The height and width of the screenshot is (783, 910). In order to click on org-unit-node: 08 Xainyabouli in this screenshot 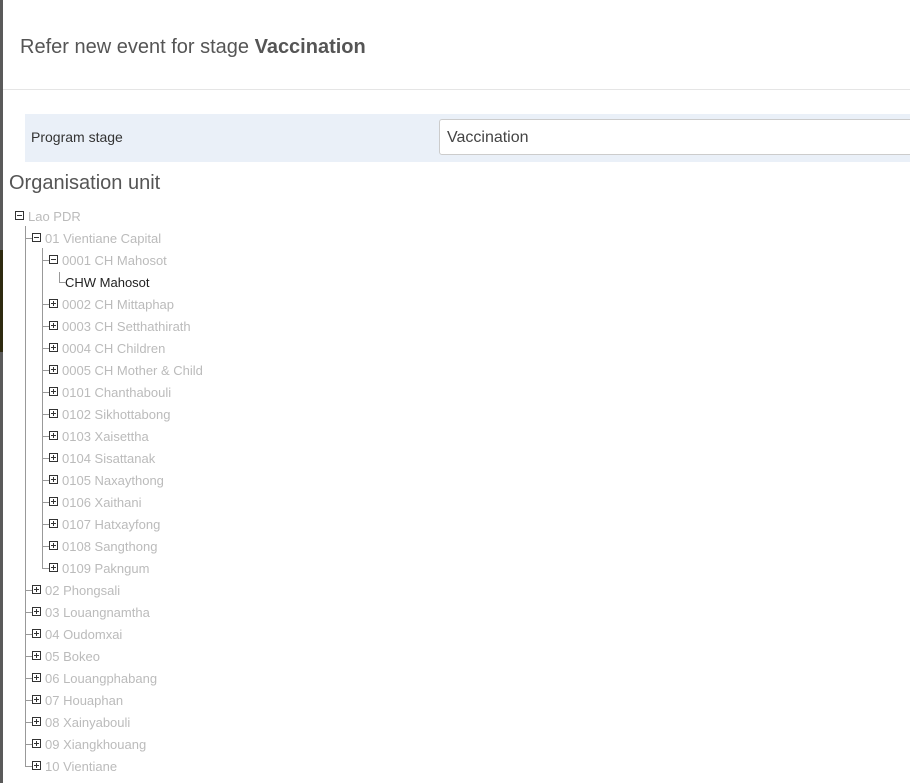, I will do `click(303, 723)`.